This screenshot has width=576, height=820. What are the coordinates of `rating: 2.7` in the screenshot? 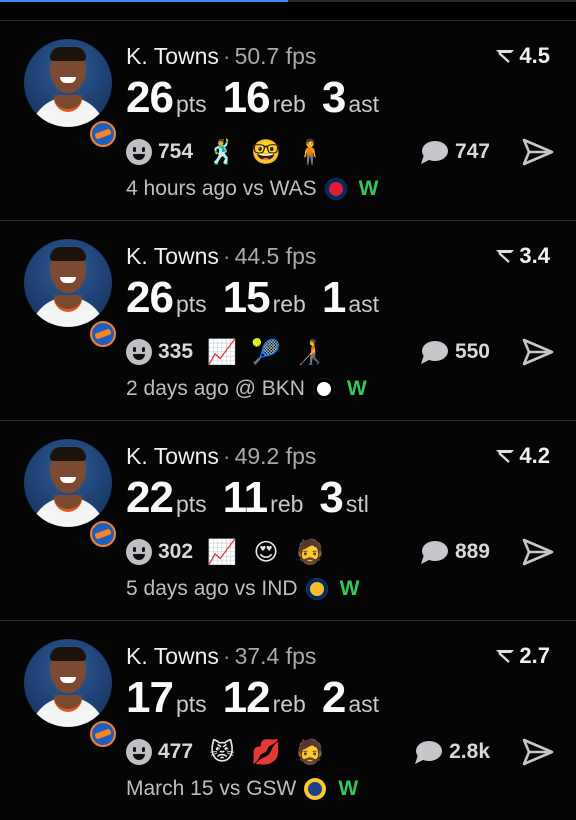 It's located at (522, 656).